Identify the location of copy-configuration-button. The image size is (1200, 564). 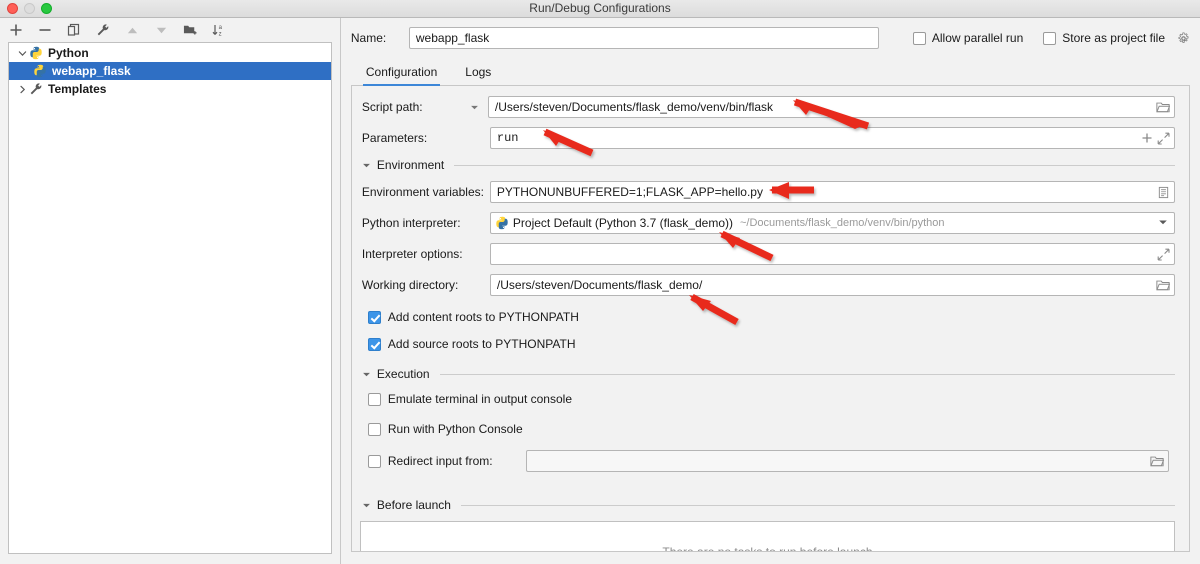
(74, 30).